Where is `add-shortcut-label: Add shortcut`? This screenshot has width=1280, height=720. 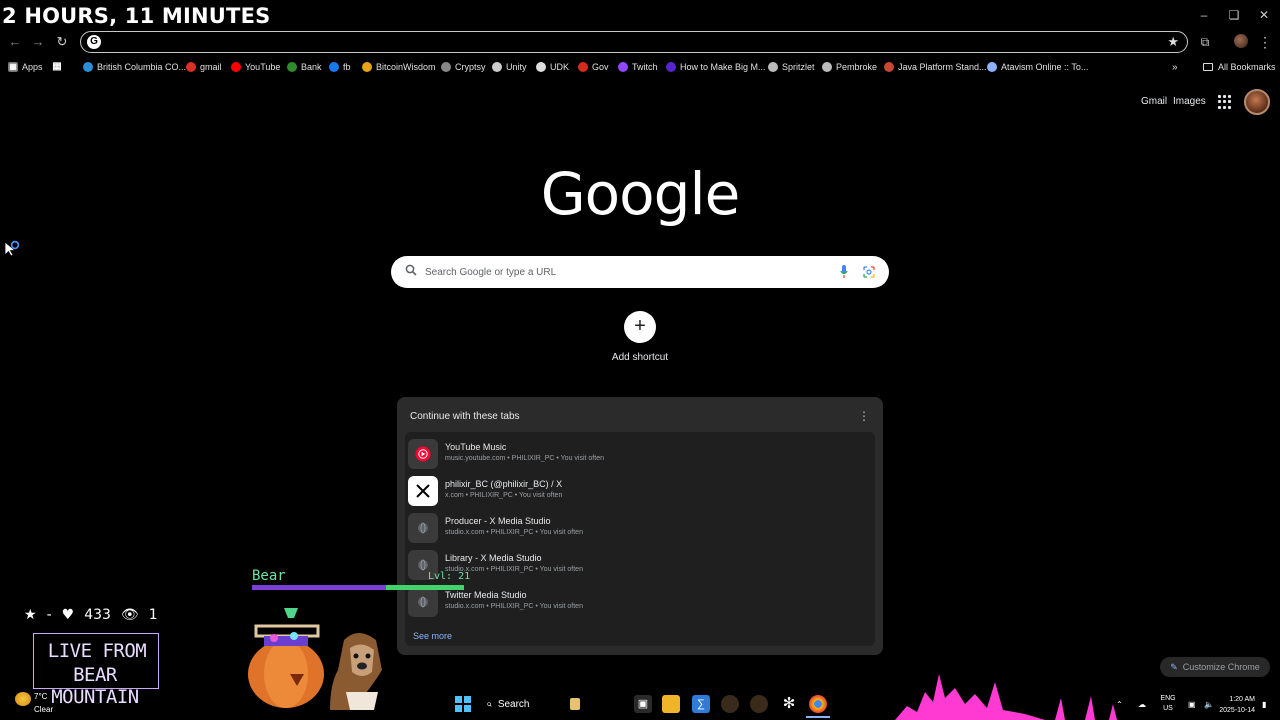
add-shortcut-label: Add shortcut is located at coordinates (640, 357).